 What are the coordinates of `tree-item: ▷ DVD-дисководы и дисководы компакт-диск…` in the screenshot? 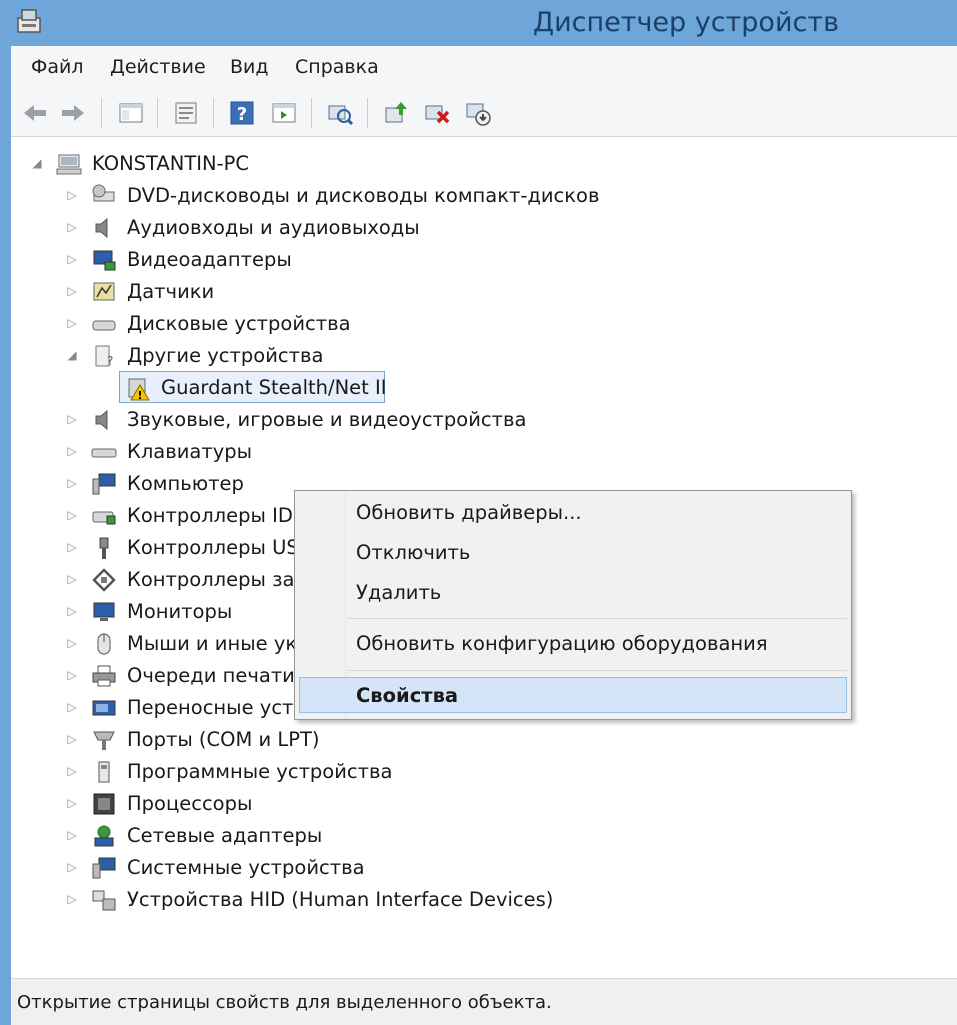 It's located at (311, 196).